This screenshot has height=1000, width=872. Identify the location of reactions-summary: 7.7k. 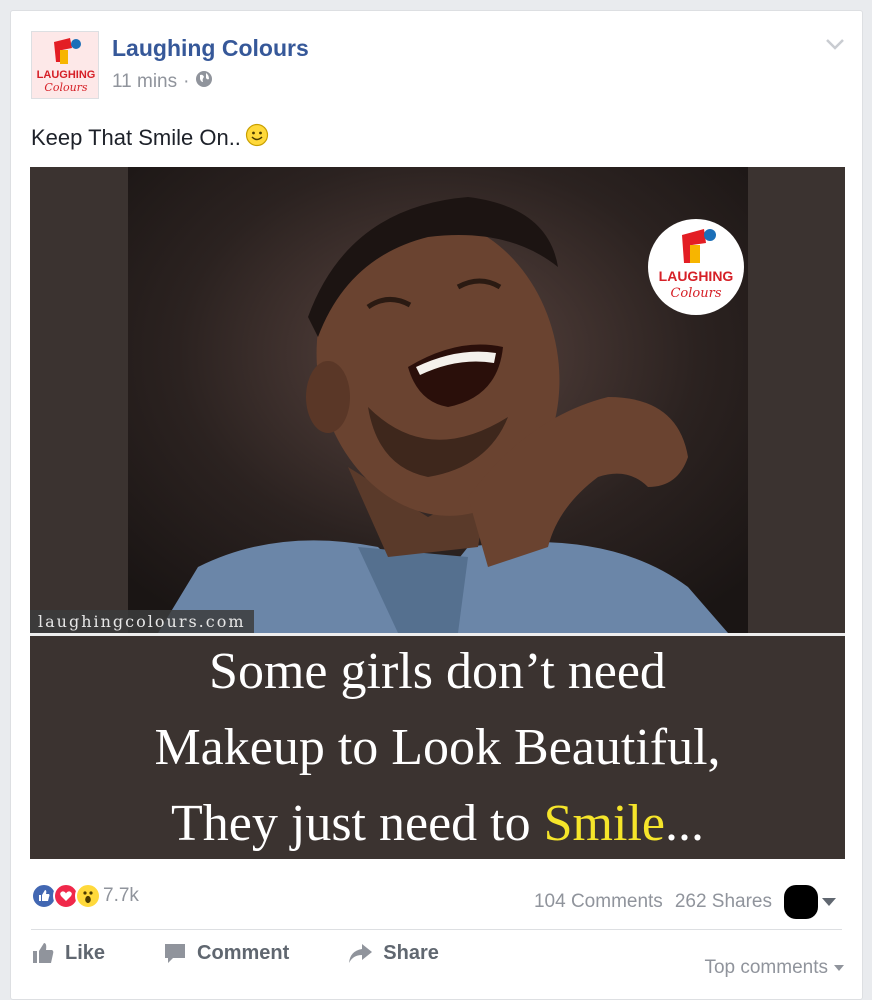
(85, 896).